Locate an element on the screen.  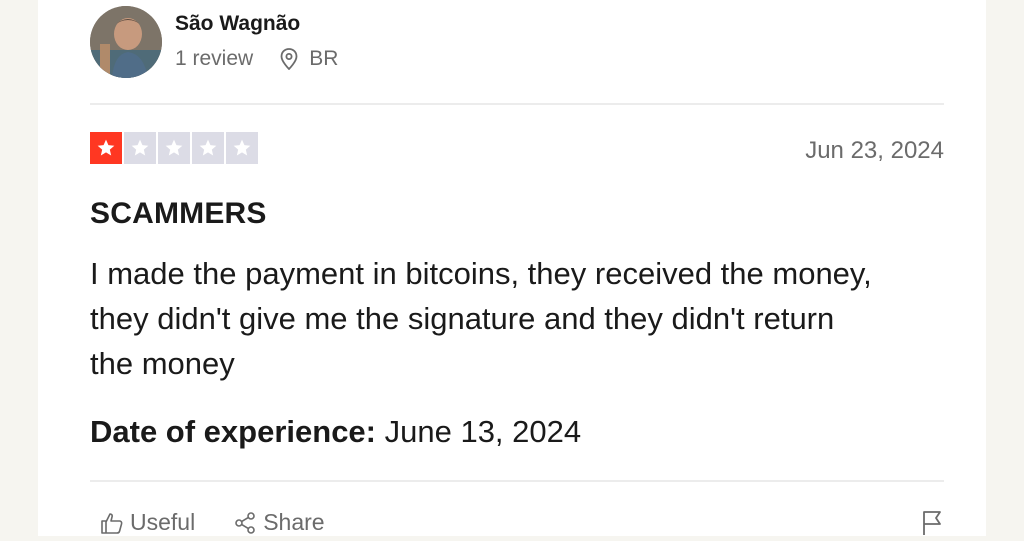
review-count: 1 review is located at coordinates (214, 58).